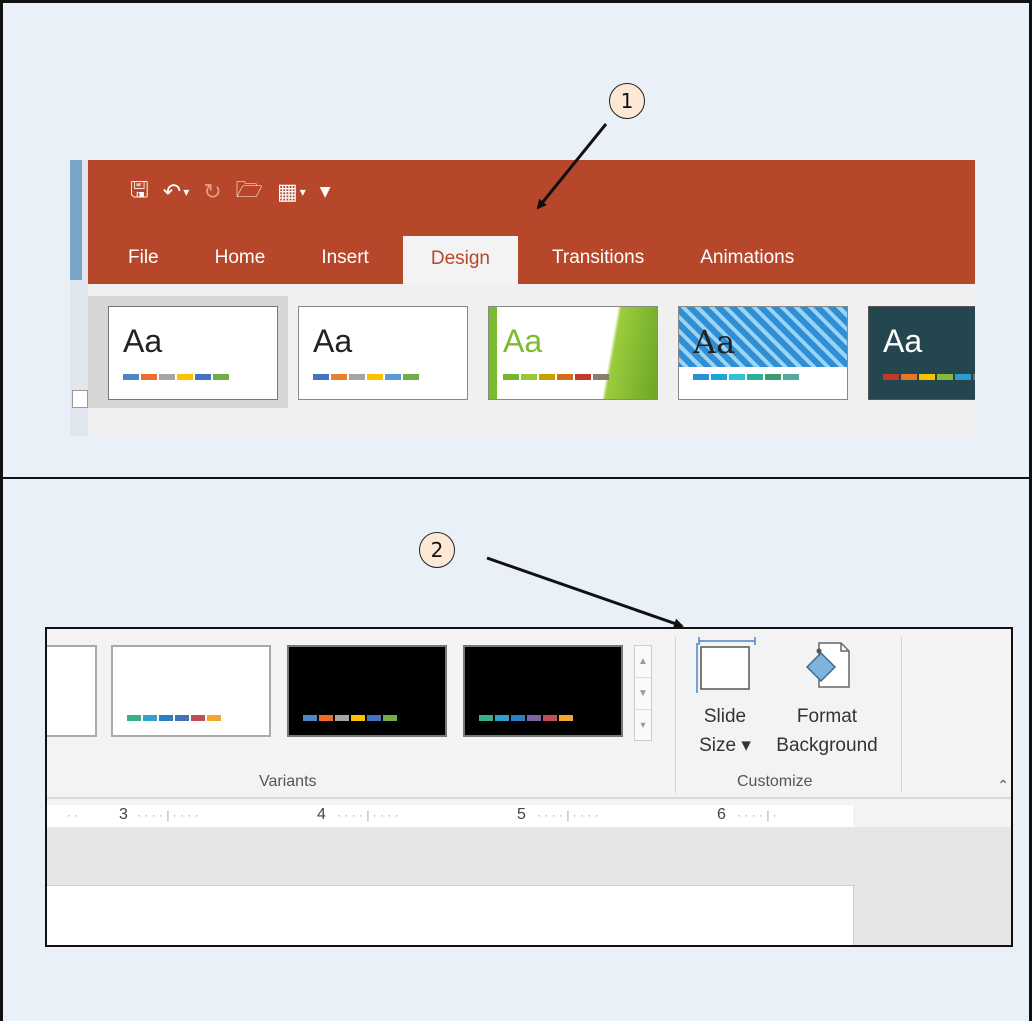  Describe the element at coordinates (726, 665) in the screenshot. I see `slide-size-icon` at that location.